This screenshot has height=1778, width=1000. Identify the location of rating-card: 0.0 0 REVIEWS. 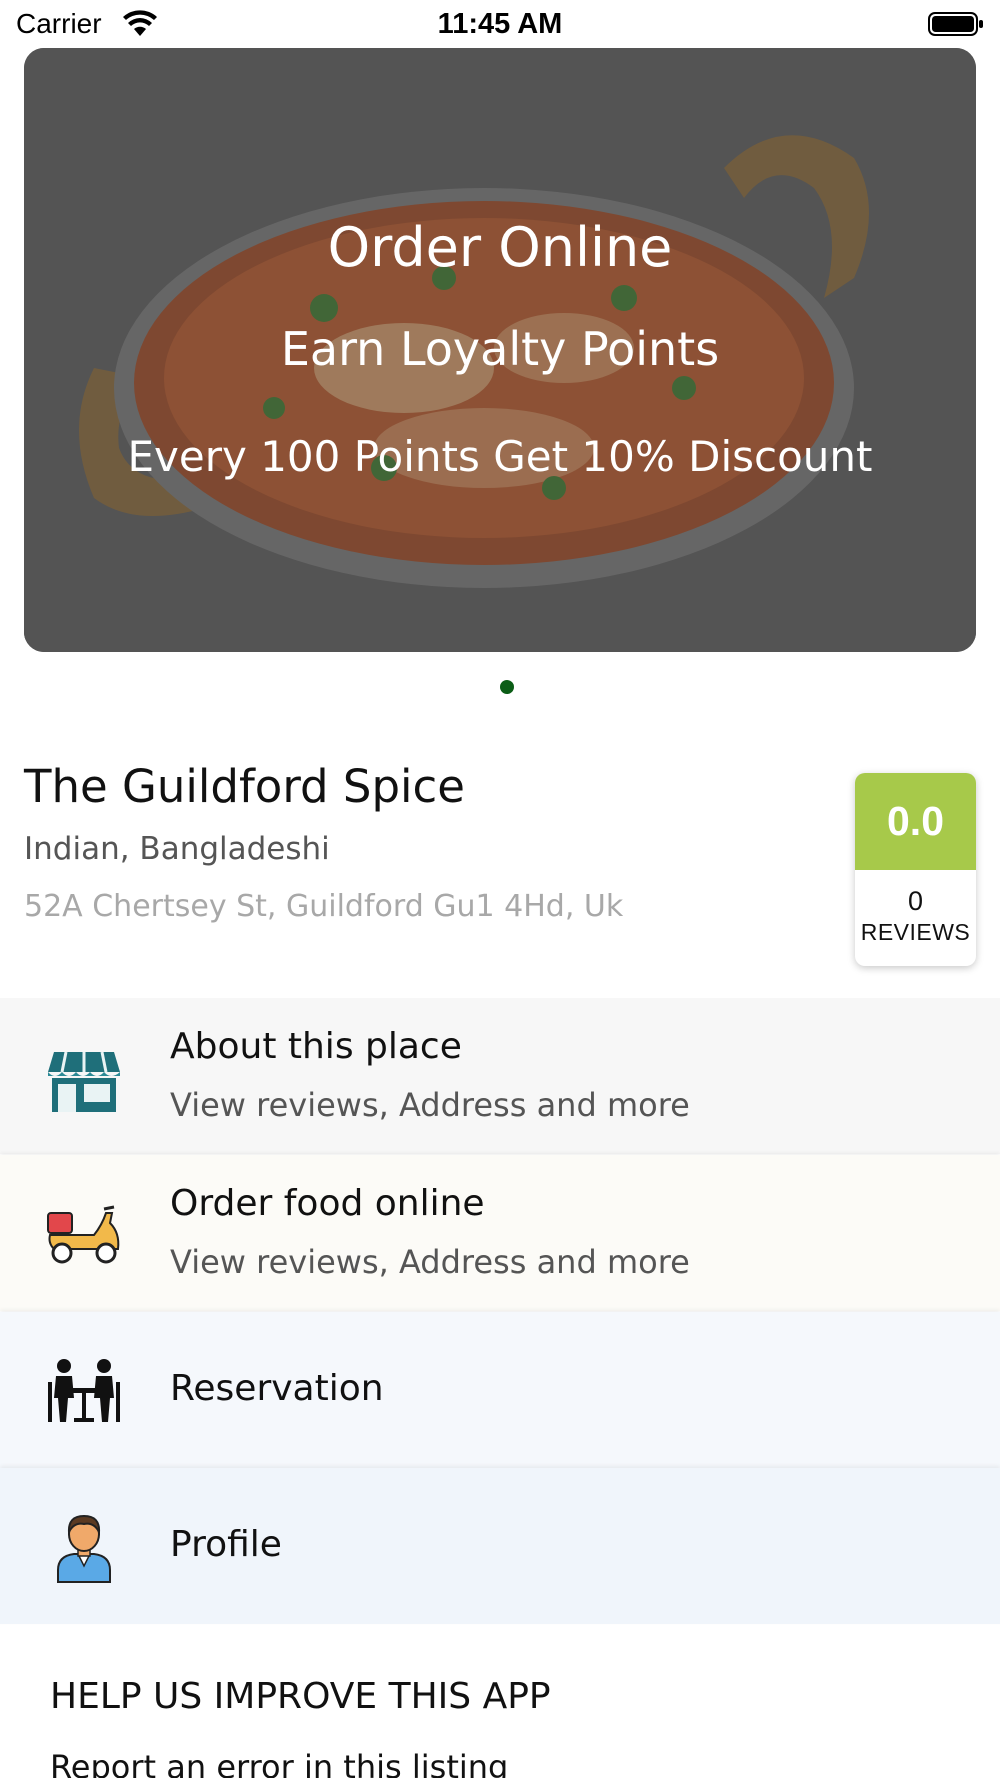
(915, 869).